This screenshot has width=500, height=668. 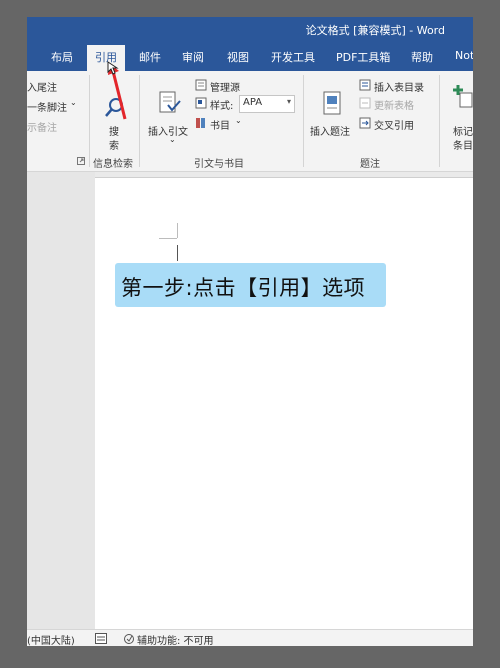 I want to click on mark-entry-button-line2: 条目, so click(x=463, y=144).